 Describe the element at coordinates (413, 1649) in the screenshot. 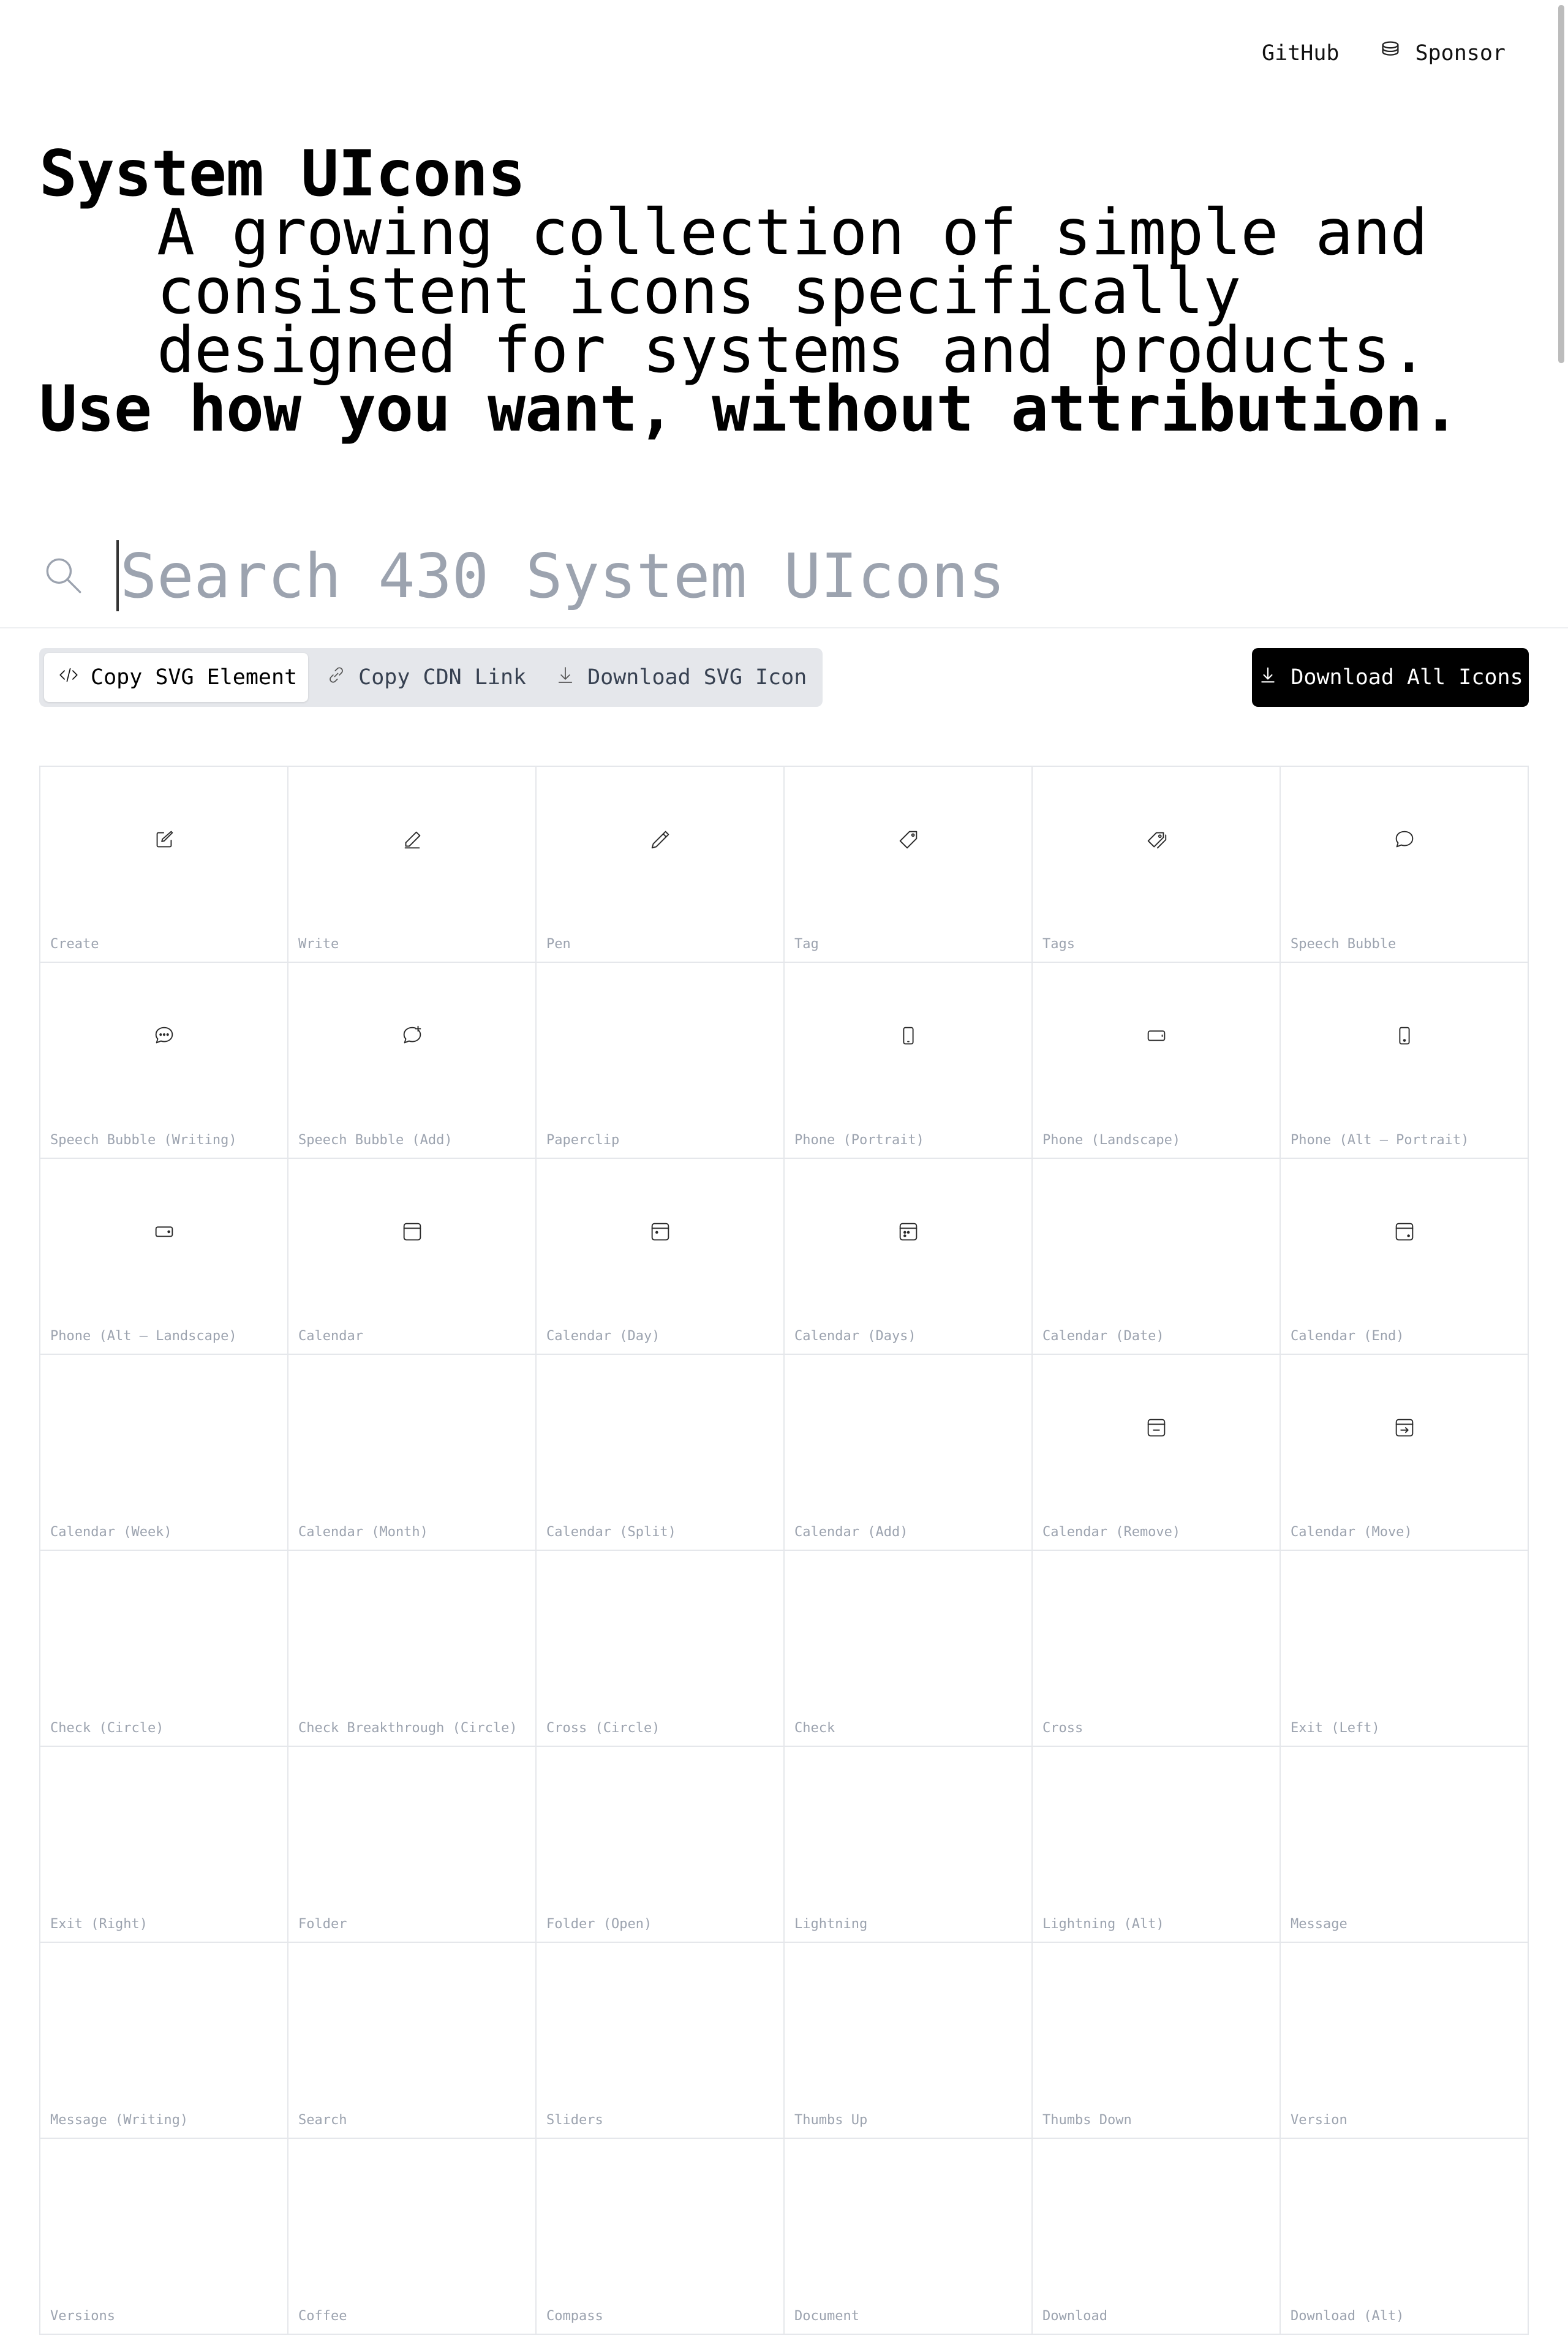

I see `icon-card: Check Breakthrough (Circle)` at that location.